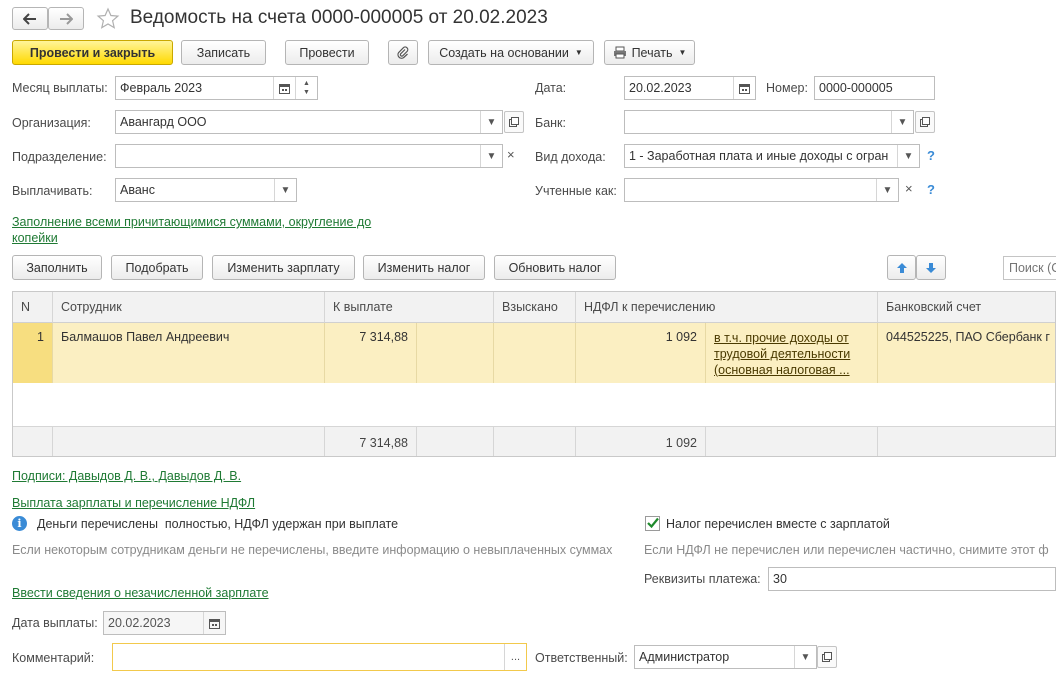  What do you see at coordinates (641, 441) in the screenshot?
I see `total-ndfl: 1 092` at bounding box center [641, 441].